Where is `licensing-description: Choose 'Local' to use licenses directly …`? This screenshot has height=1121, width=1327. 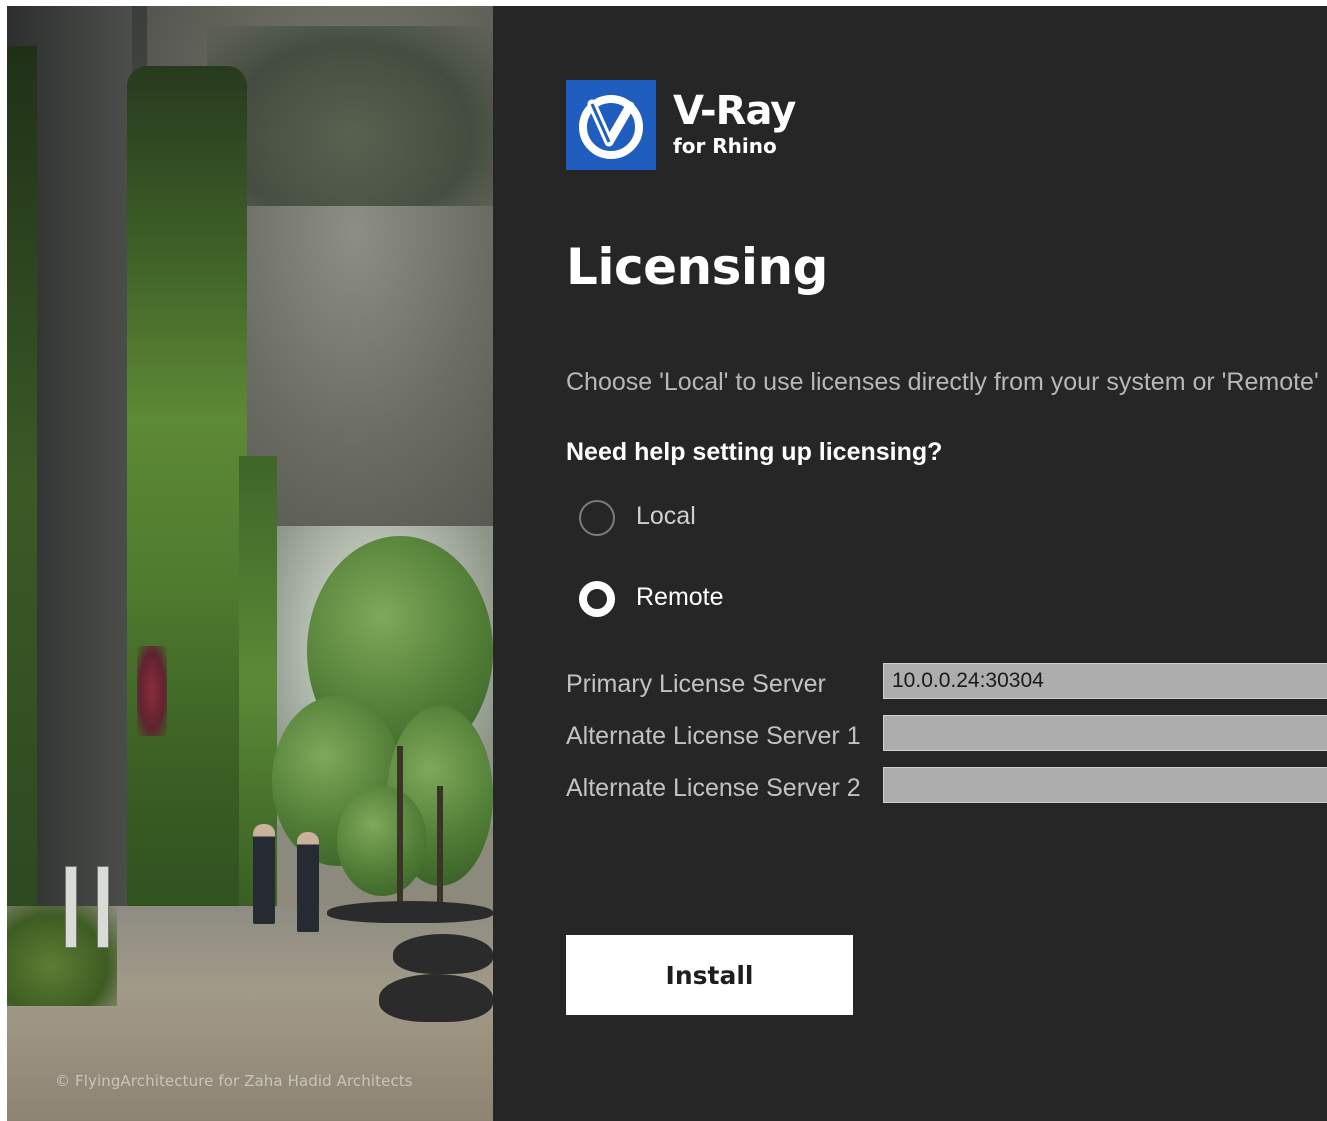 licensing-description: Choose 'Local' to use licenses directly … is located at coordinates (942, 382).